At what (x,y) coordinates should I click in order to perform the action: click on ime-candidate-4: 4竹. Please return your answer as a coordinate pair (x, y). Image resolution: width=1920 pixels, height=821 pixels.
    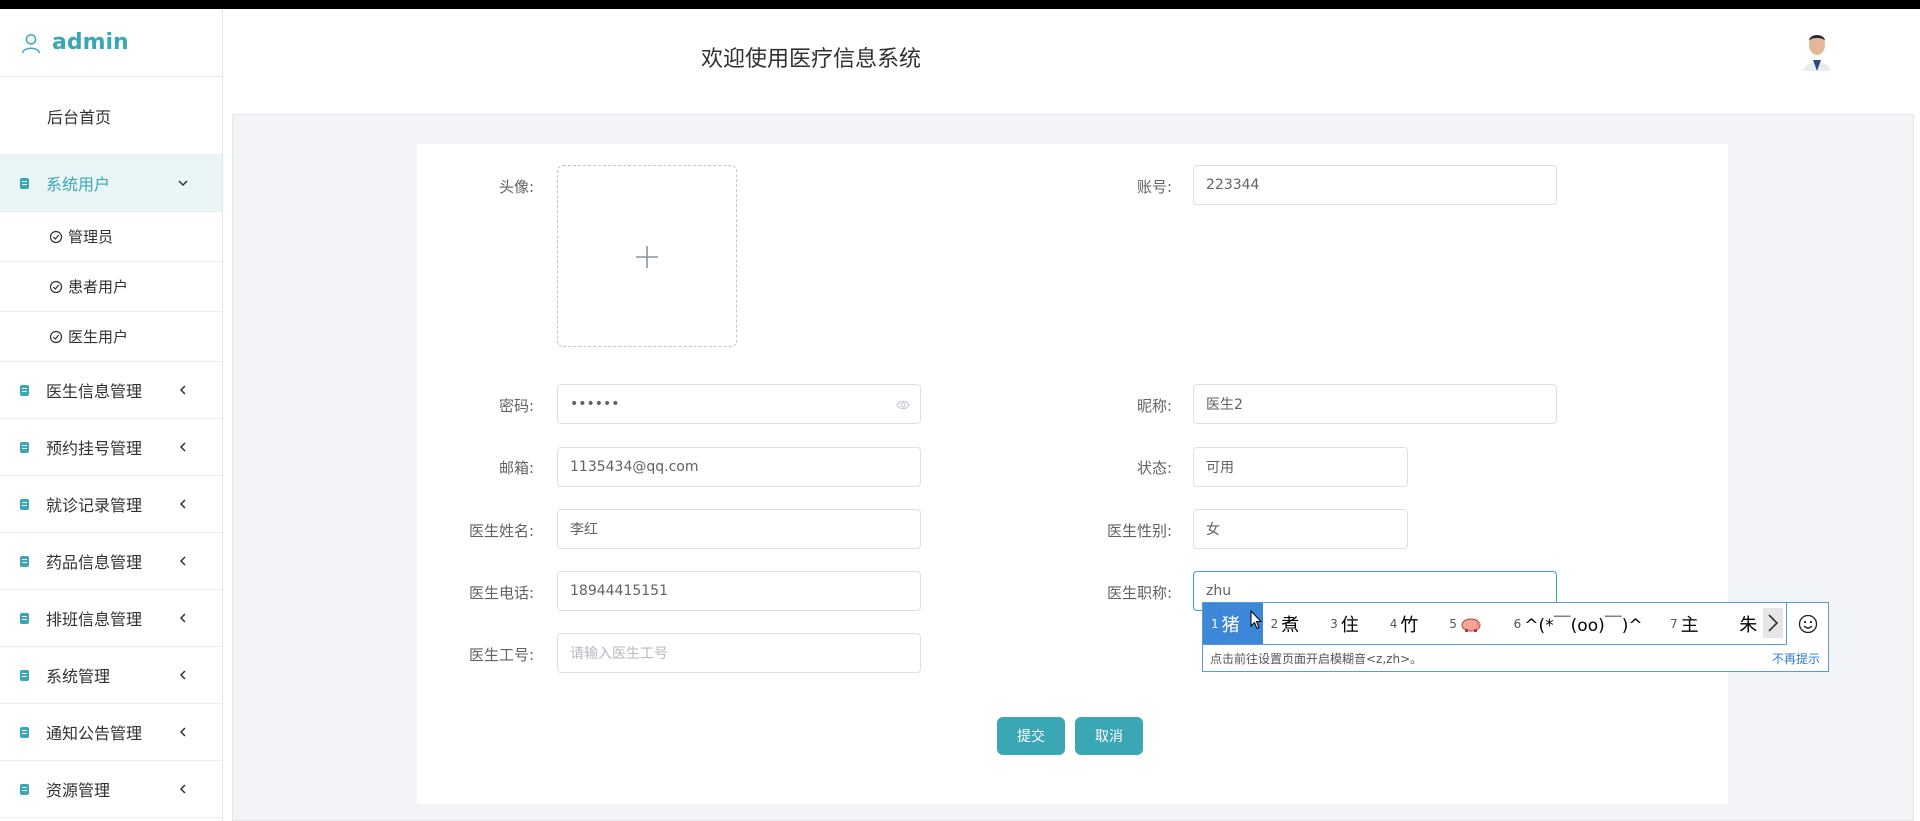
    Looking at the image, I should click on (1412, 623).